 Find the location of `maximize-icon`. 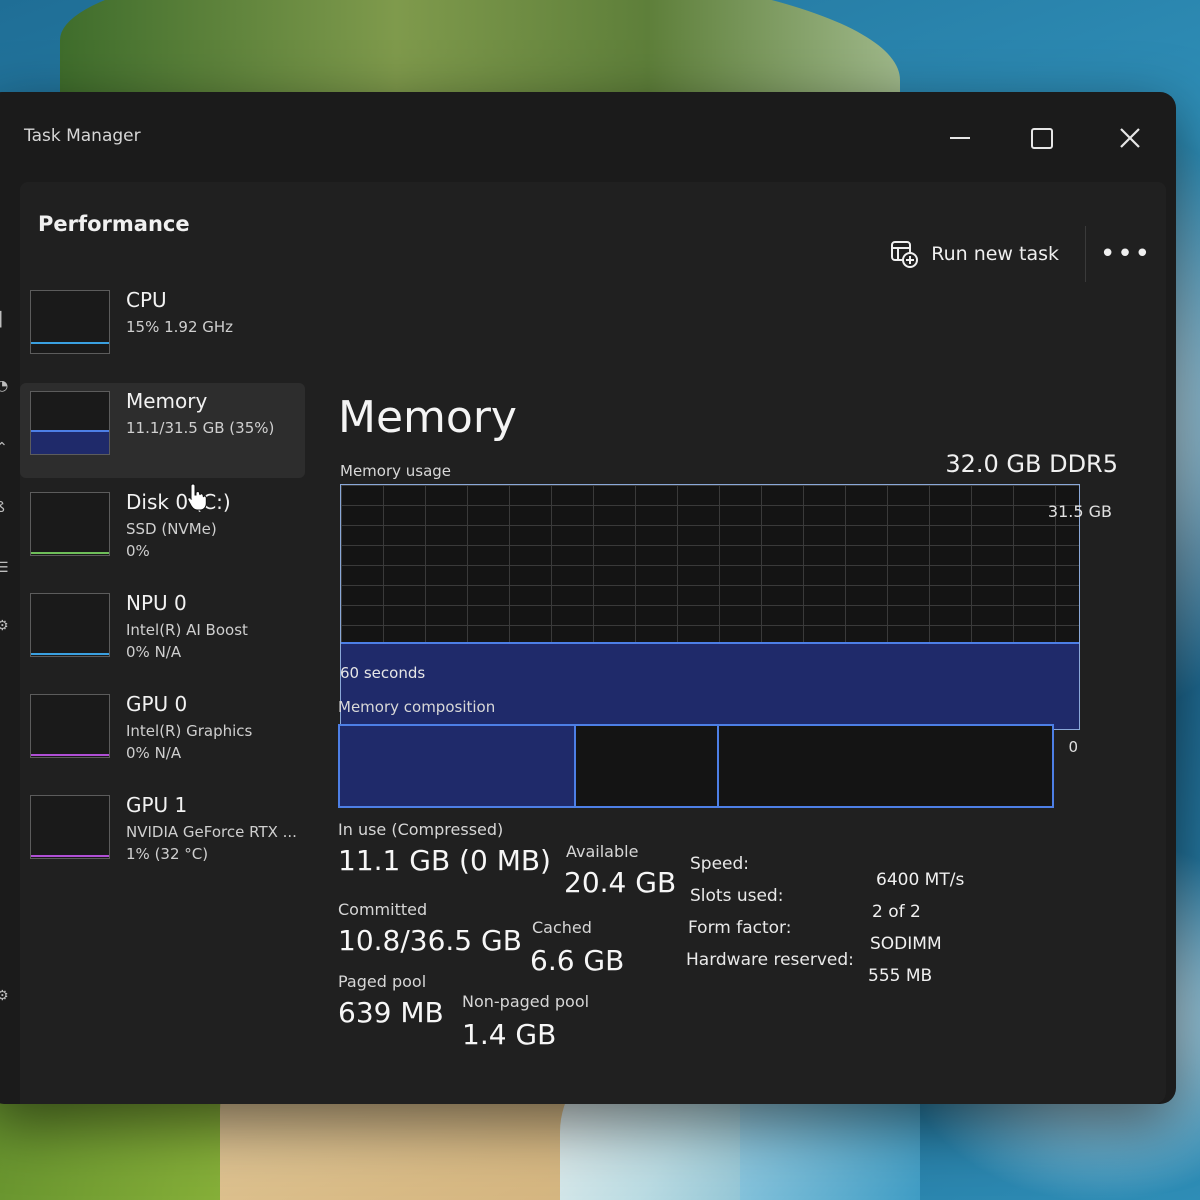

maximize-icon is located at coordinates (1042, 138).